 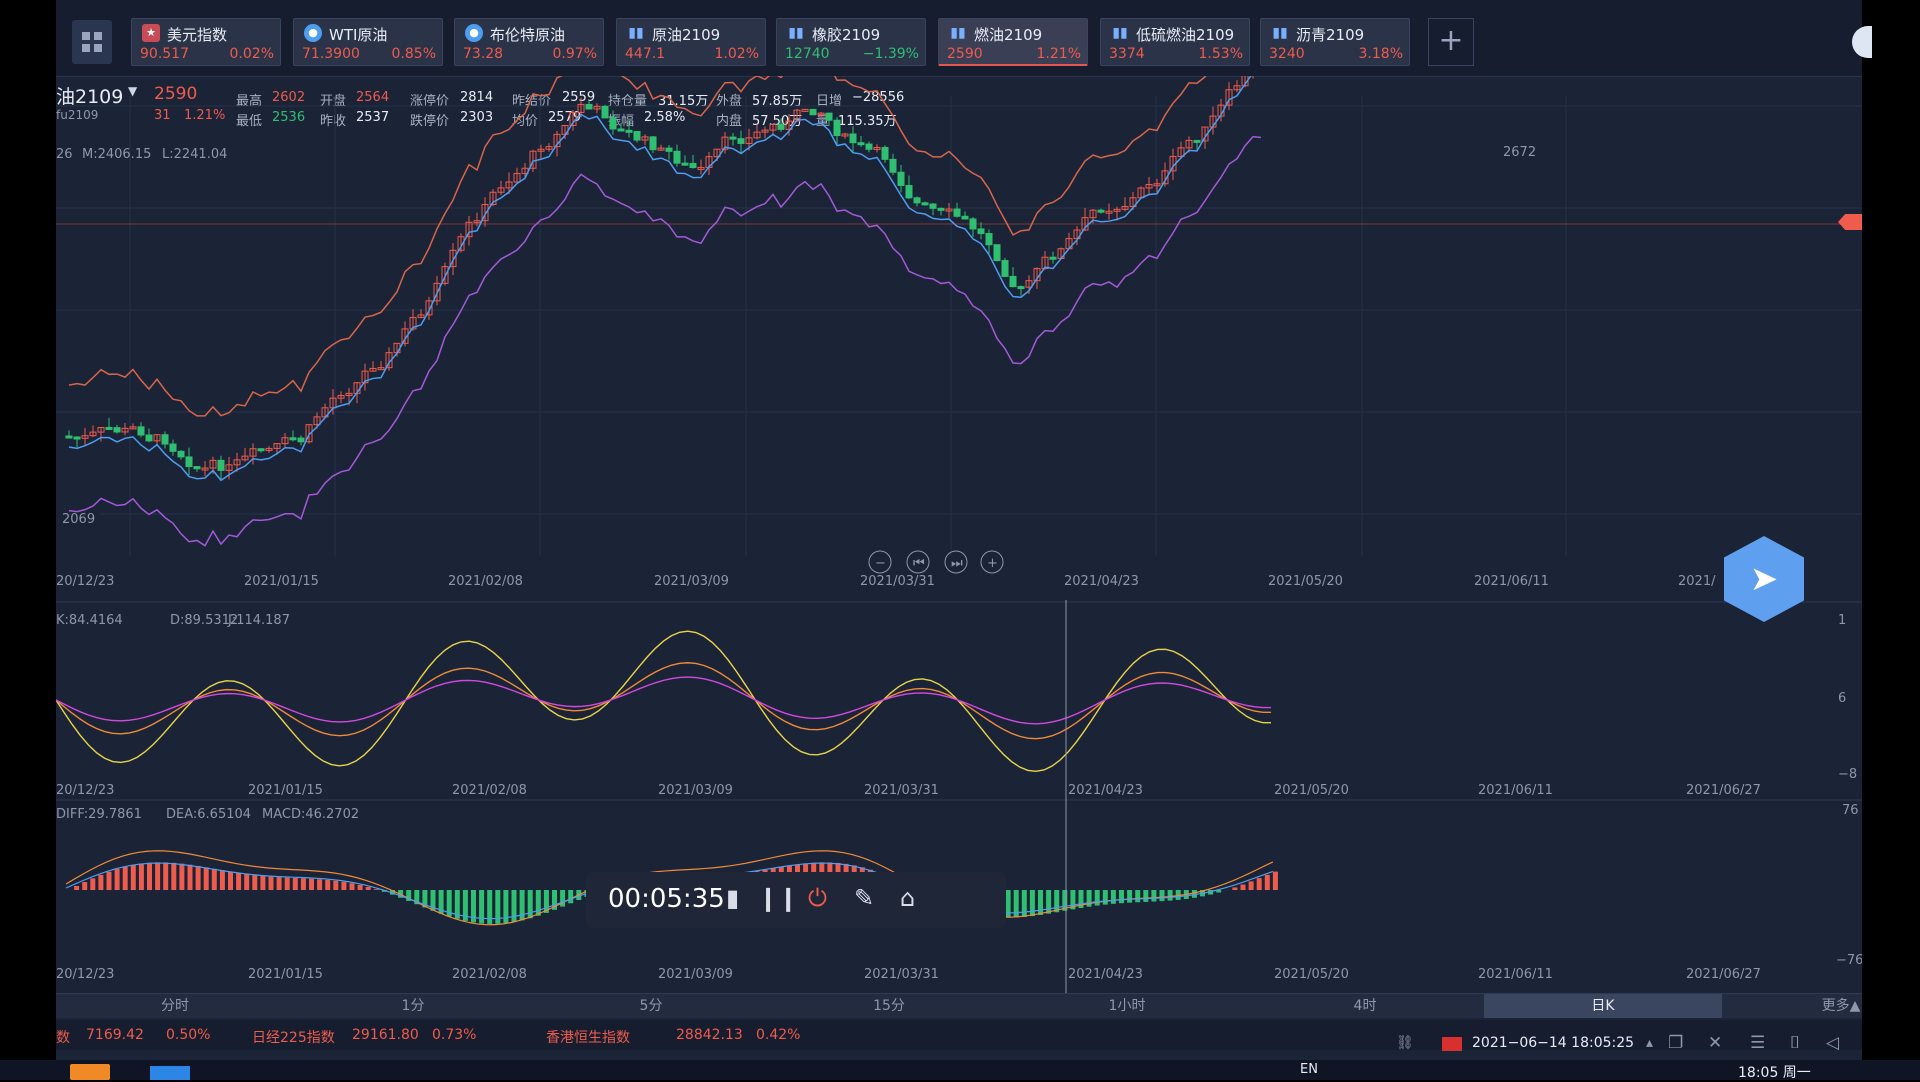 I want to click on period-tab: 1小时, so click(x=1127, y=1006).